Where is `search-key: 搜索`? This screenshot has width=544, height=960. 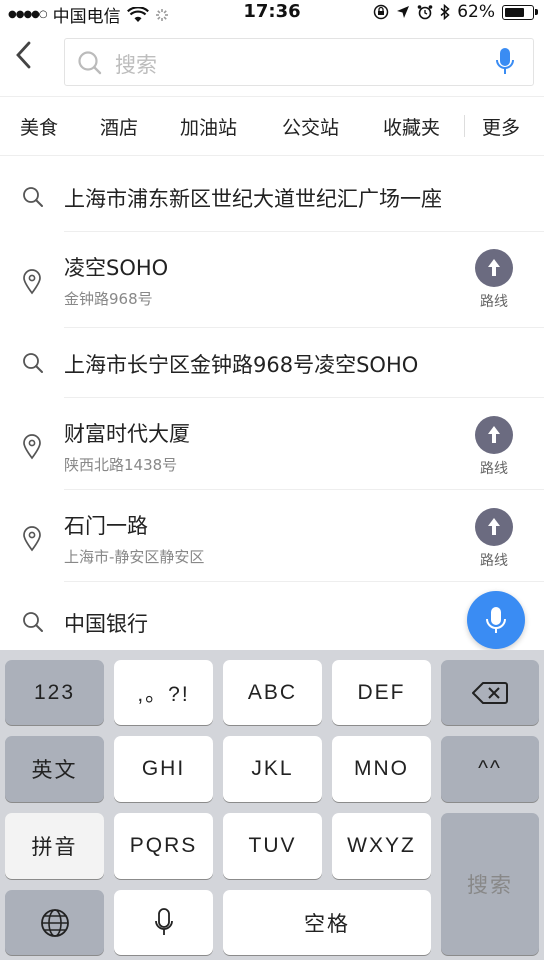 search-key: 搜索 is located at coordinates (490, 884).